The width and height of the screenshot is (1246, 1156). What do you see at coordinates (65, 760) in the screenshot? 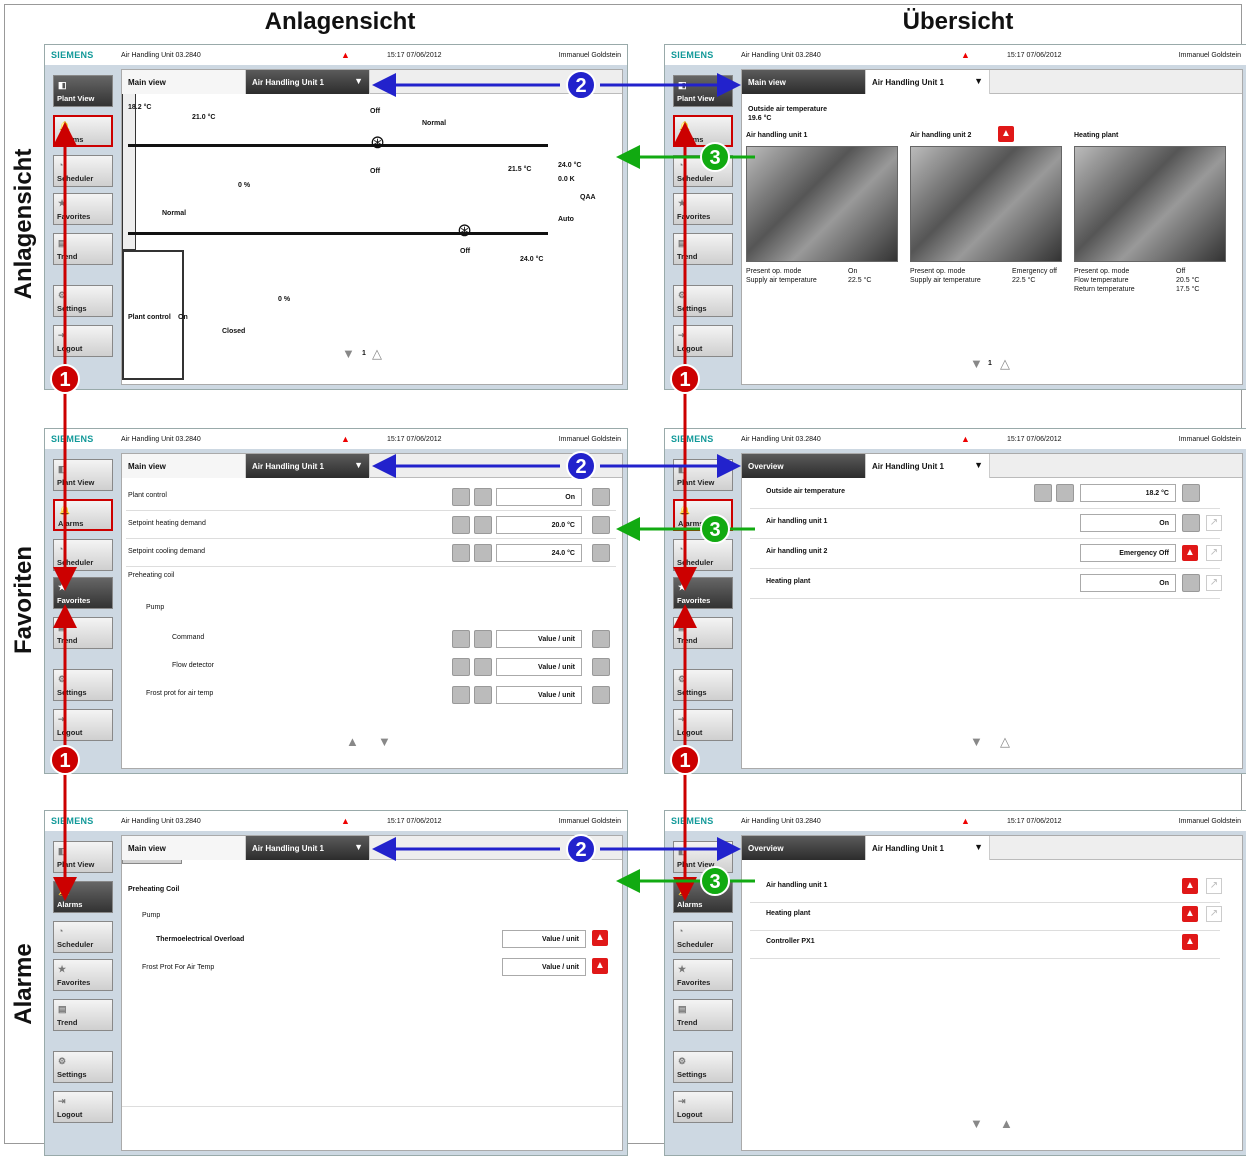
I see `badge-1-left-bottom: 1` at bounding box center [65, 760].